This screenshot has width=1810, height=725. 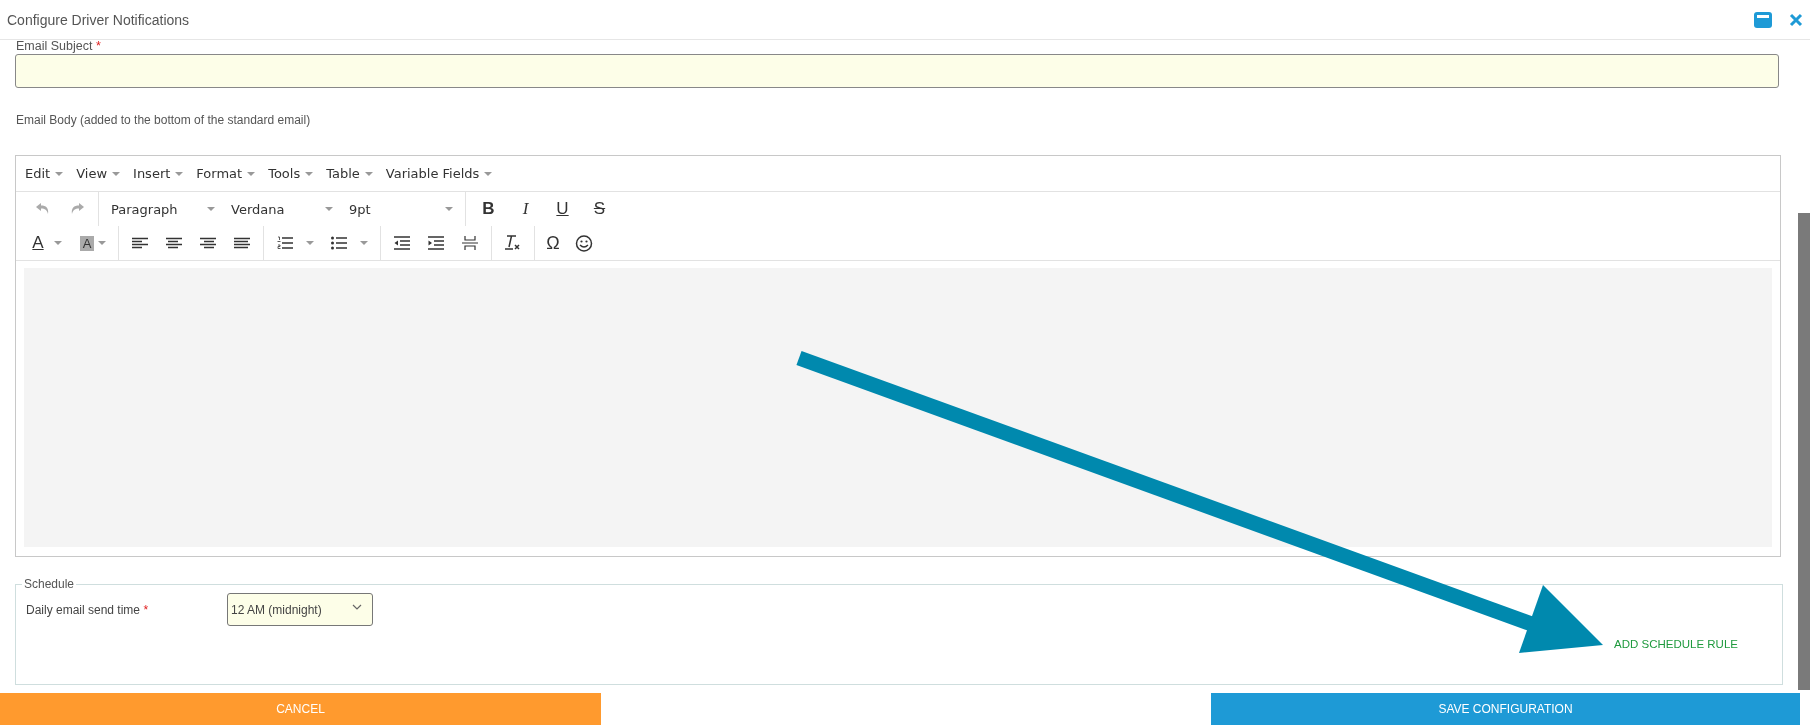 What do you see at coordinates (553, 243) in the screenshot?
I see `special-character-button: Ω` at bounding box center [553, 243].